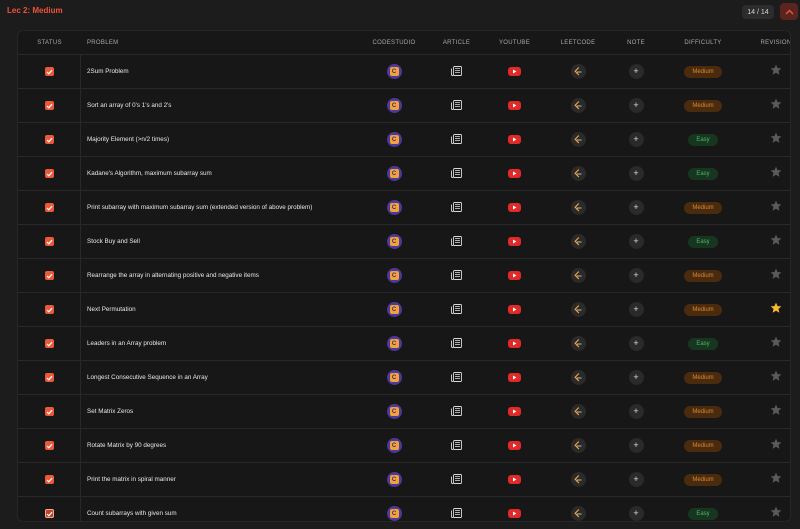 Image resolution: width=800 pixels, height=529 pixels. I want to click on problem-name: Print the matrix in spiral manner, so click(218, 479).